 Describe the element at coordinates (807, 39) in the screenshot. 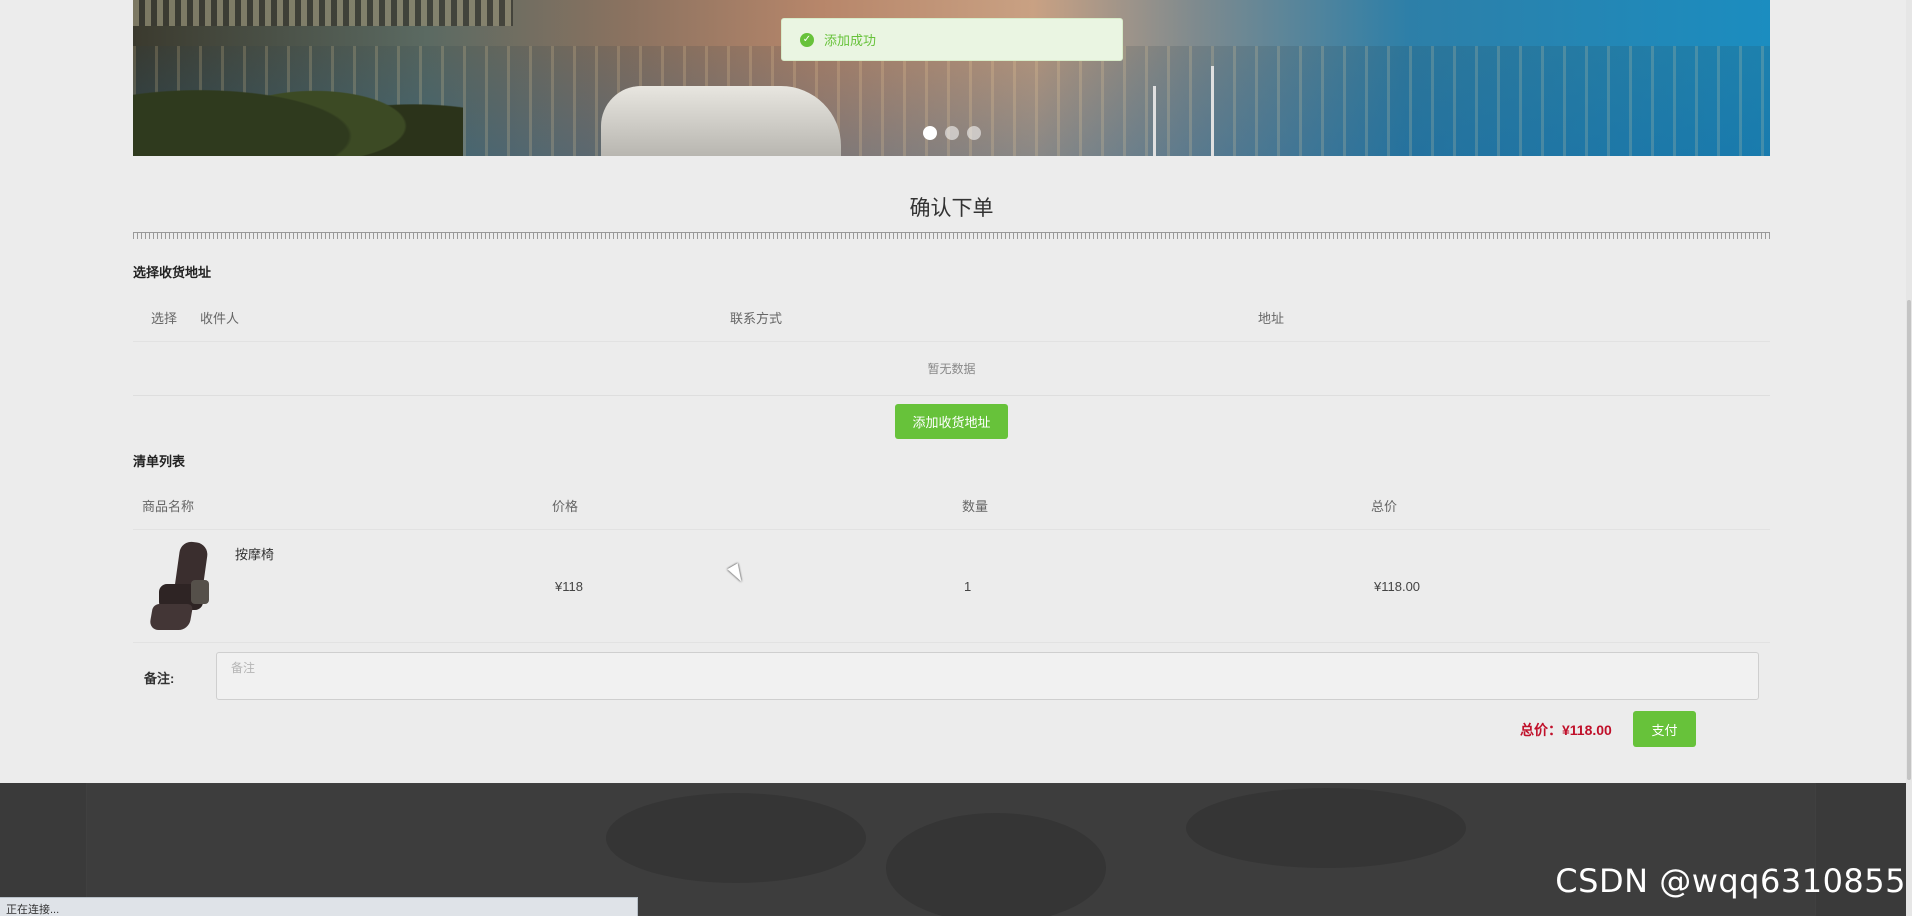

I see `success-check-icon: ✓` at that location.